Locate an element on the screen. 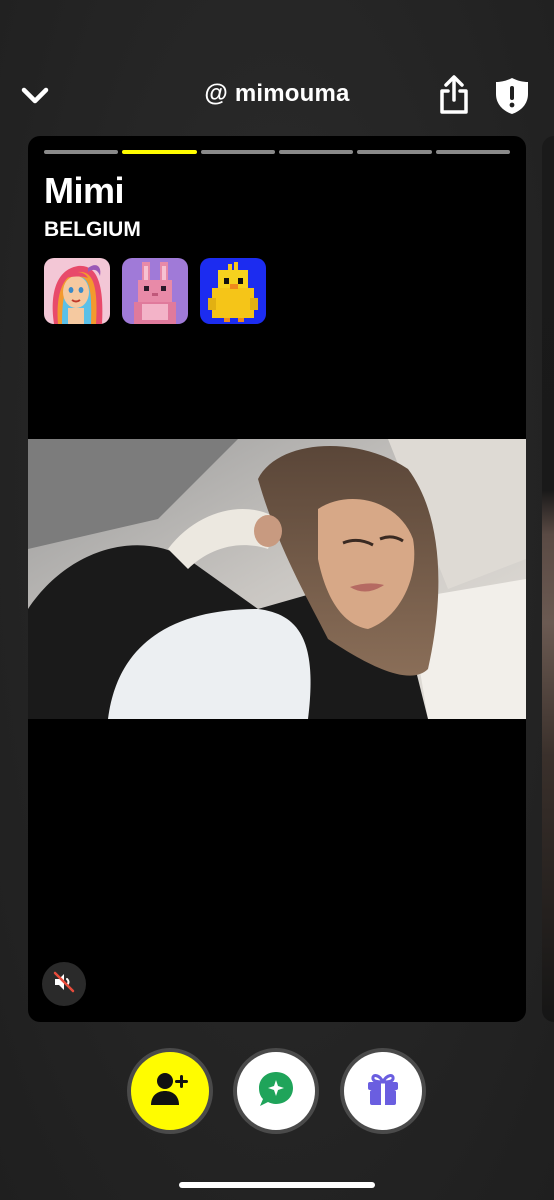 Image resolution: width=554 pixels, height=1200 pixels. action-bar is located at coordinates (277, 1093).